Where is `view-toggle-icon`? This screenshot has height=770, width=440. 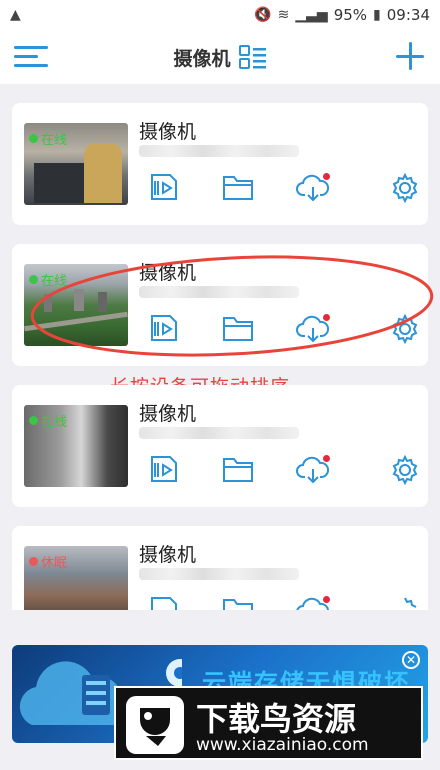
view-toggle-icon is located at coordinates (252, 57).